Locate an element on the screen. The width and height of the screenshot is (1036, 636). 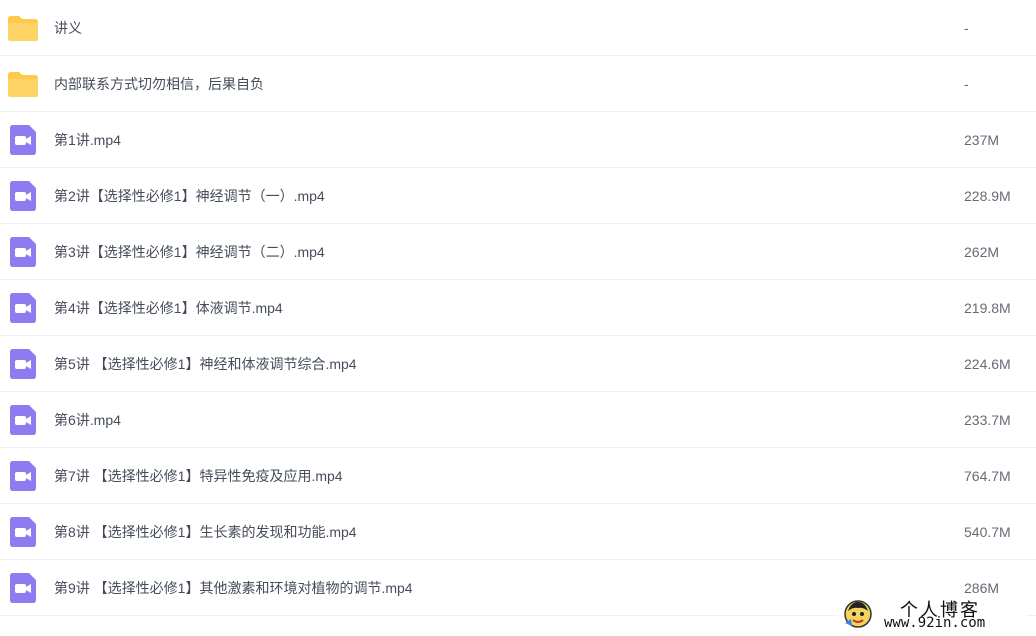
file-name: 第7讲 【选择性必修1】特异性免疫及应用.mp4 is located at coordinates (198, 475).